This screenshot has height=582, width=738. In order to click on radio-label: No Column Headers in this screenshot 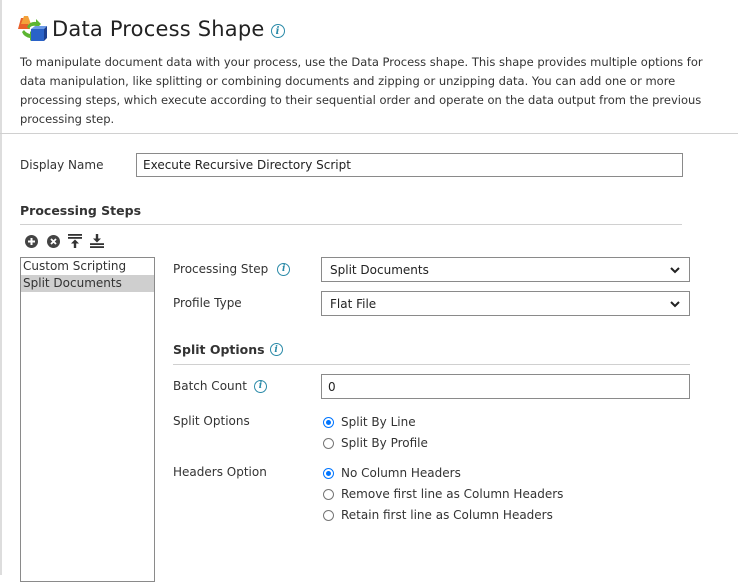, I will do `click(401, 473)`.